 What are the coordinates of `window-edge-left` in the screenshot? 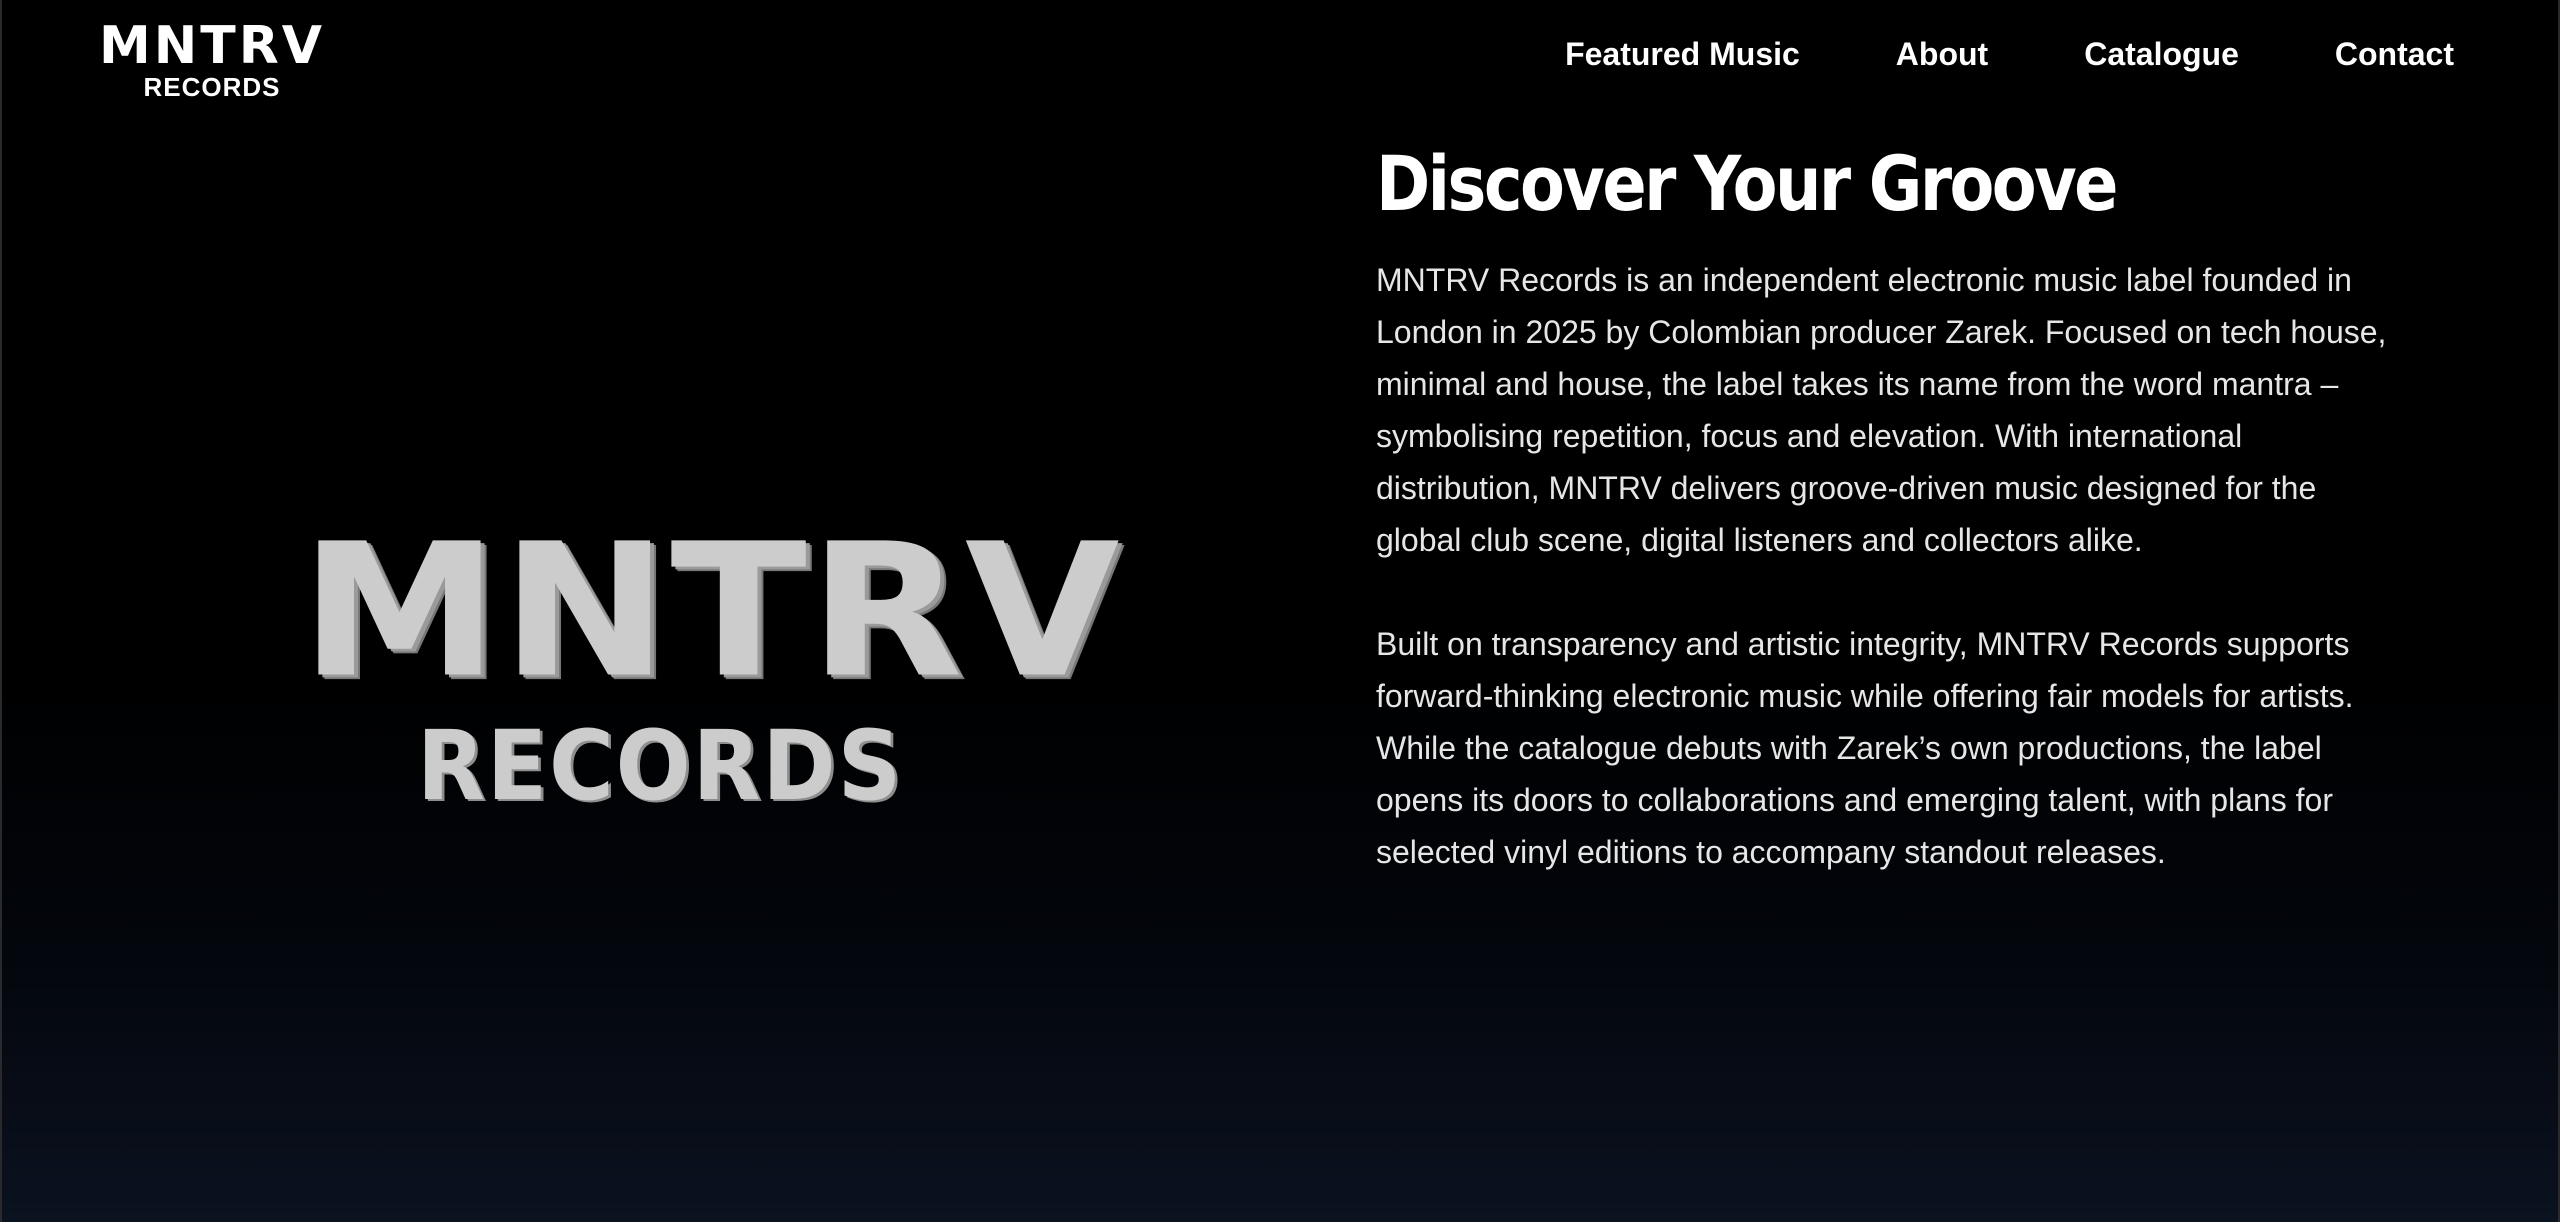 It's located at (1, 611).